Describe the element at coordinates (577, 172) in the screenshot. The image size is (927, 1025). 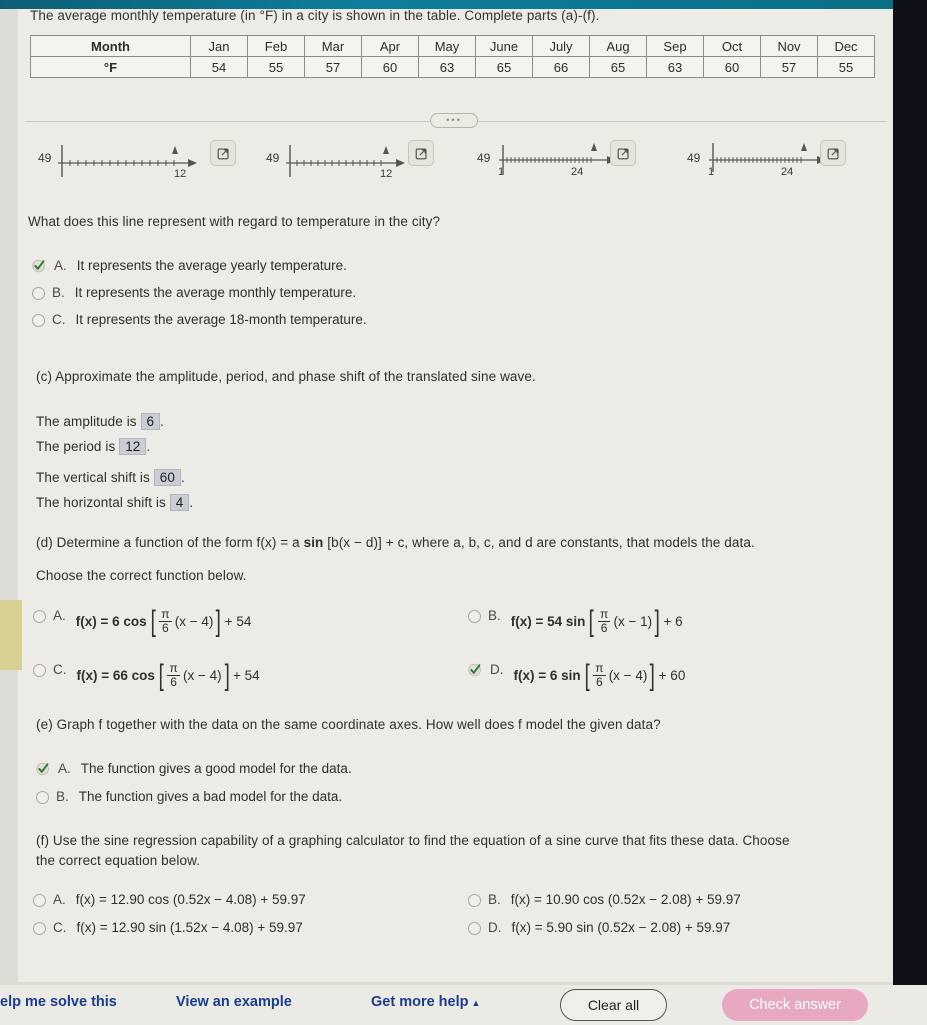
I see `graph-3-x-label-right: 24` at that location.